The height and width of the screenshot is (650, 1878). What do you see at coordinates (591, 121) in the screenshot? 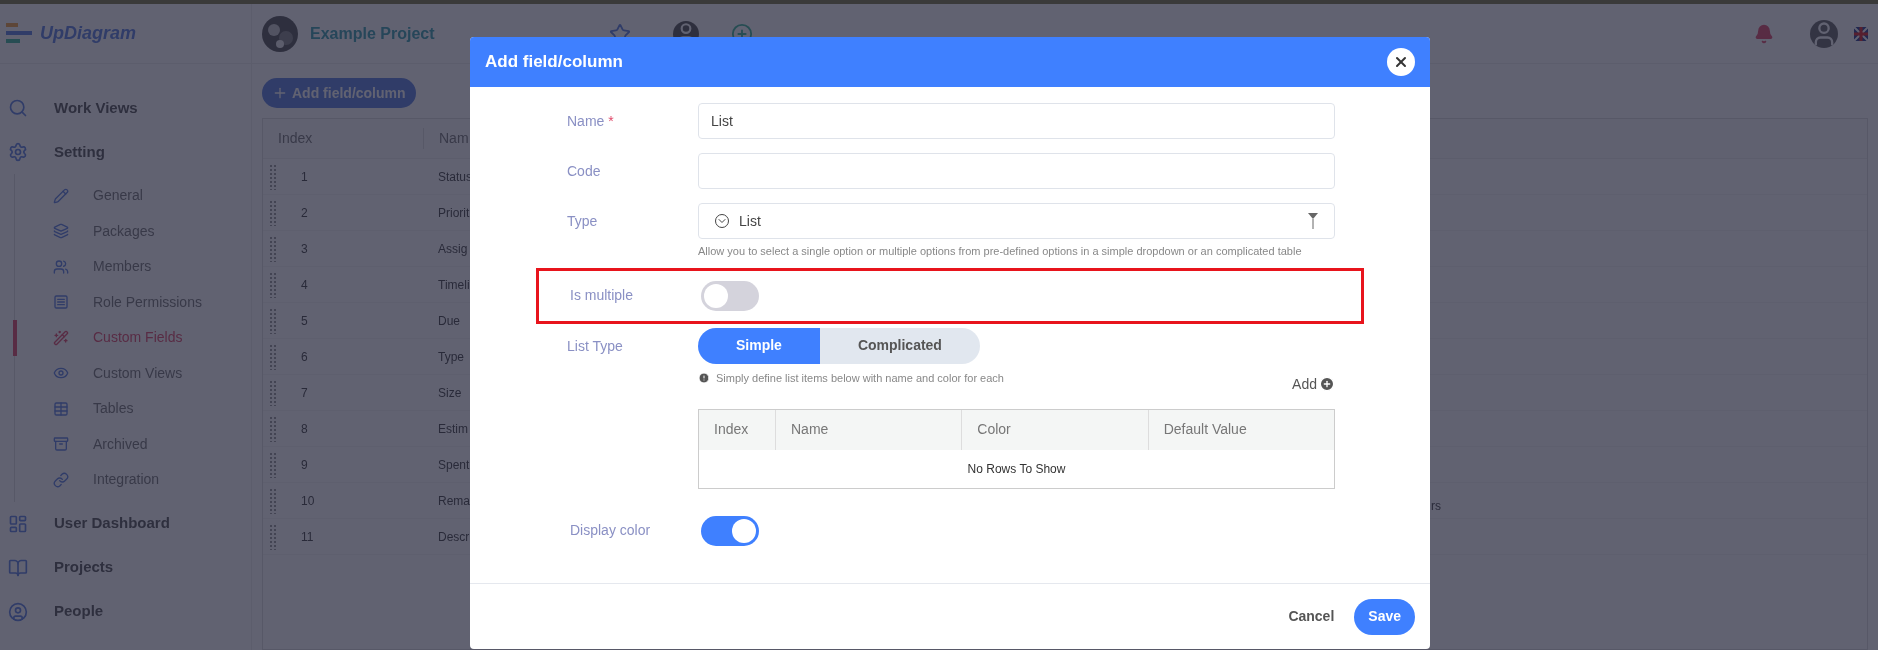
I see `field-label: Name *` at bounding box center [591, 121].